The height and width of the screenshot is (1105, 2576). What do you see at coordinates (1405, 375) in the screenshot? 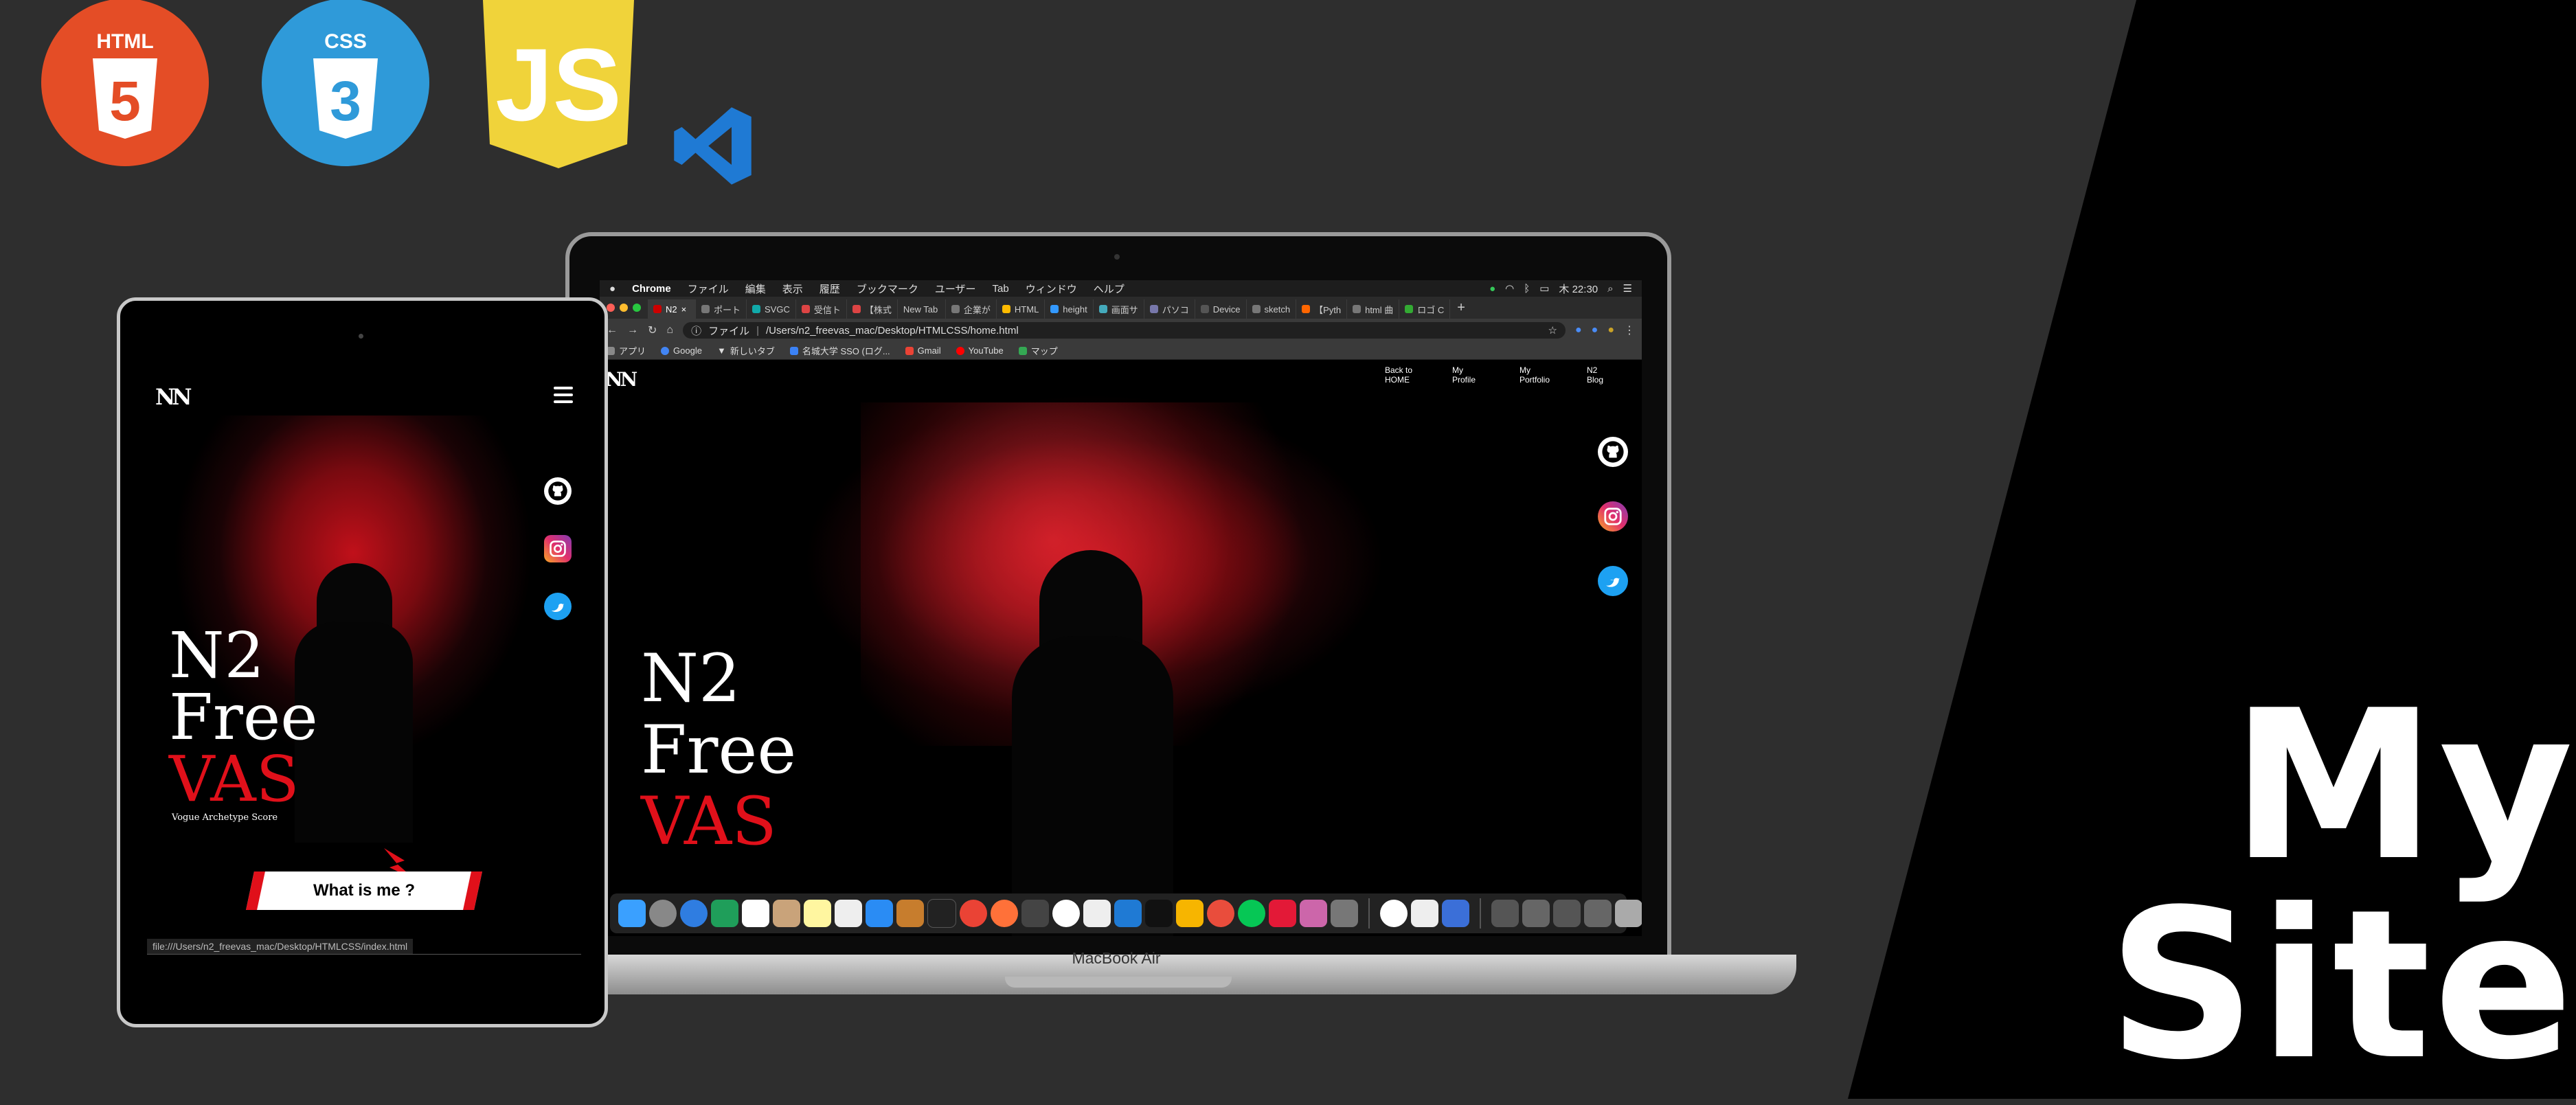
I see `nav-back-to-home: Back to HOME` at bounding box center [1405, 375].